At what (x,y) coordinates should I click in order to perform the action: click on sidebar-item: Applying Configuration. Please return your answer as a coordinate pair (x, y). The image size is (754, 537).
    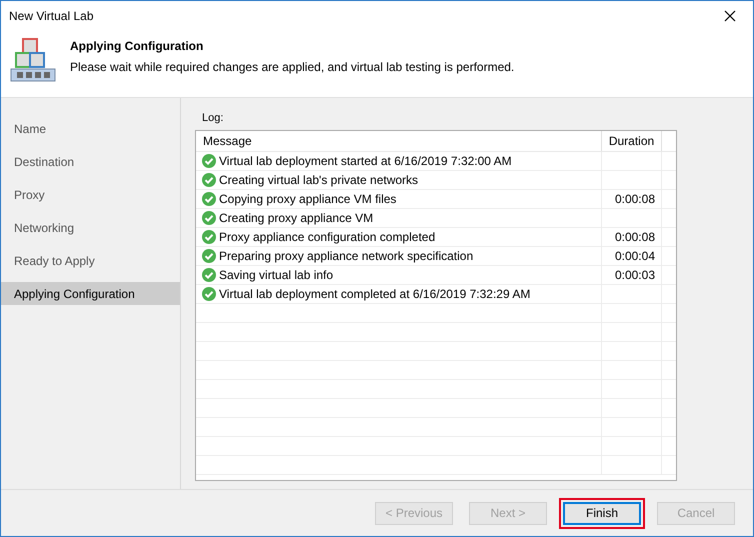
    Looking at the image, I should click on (90, 293).